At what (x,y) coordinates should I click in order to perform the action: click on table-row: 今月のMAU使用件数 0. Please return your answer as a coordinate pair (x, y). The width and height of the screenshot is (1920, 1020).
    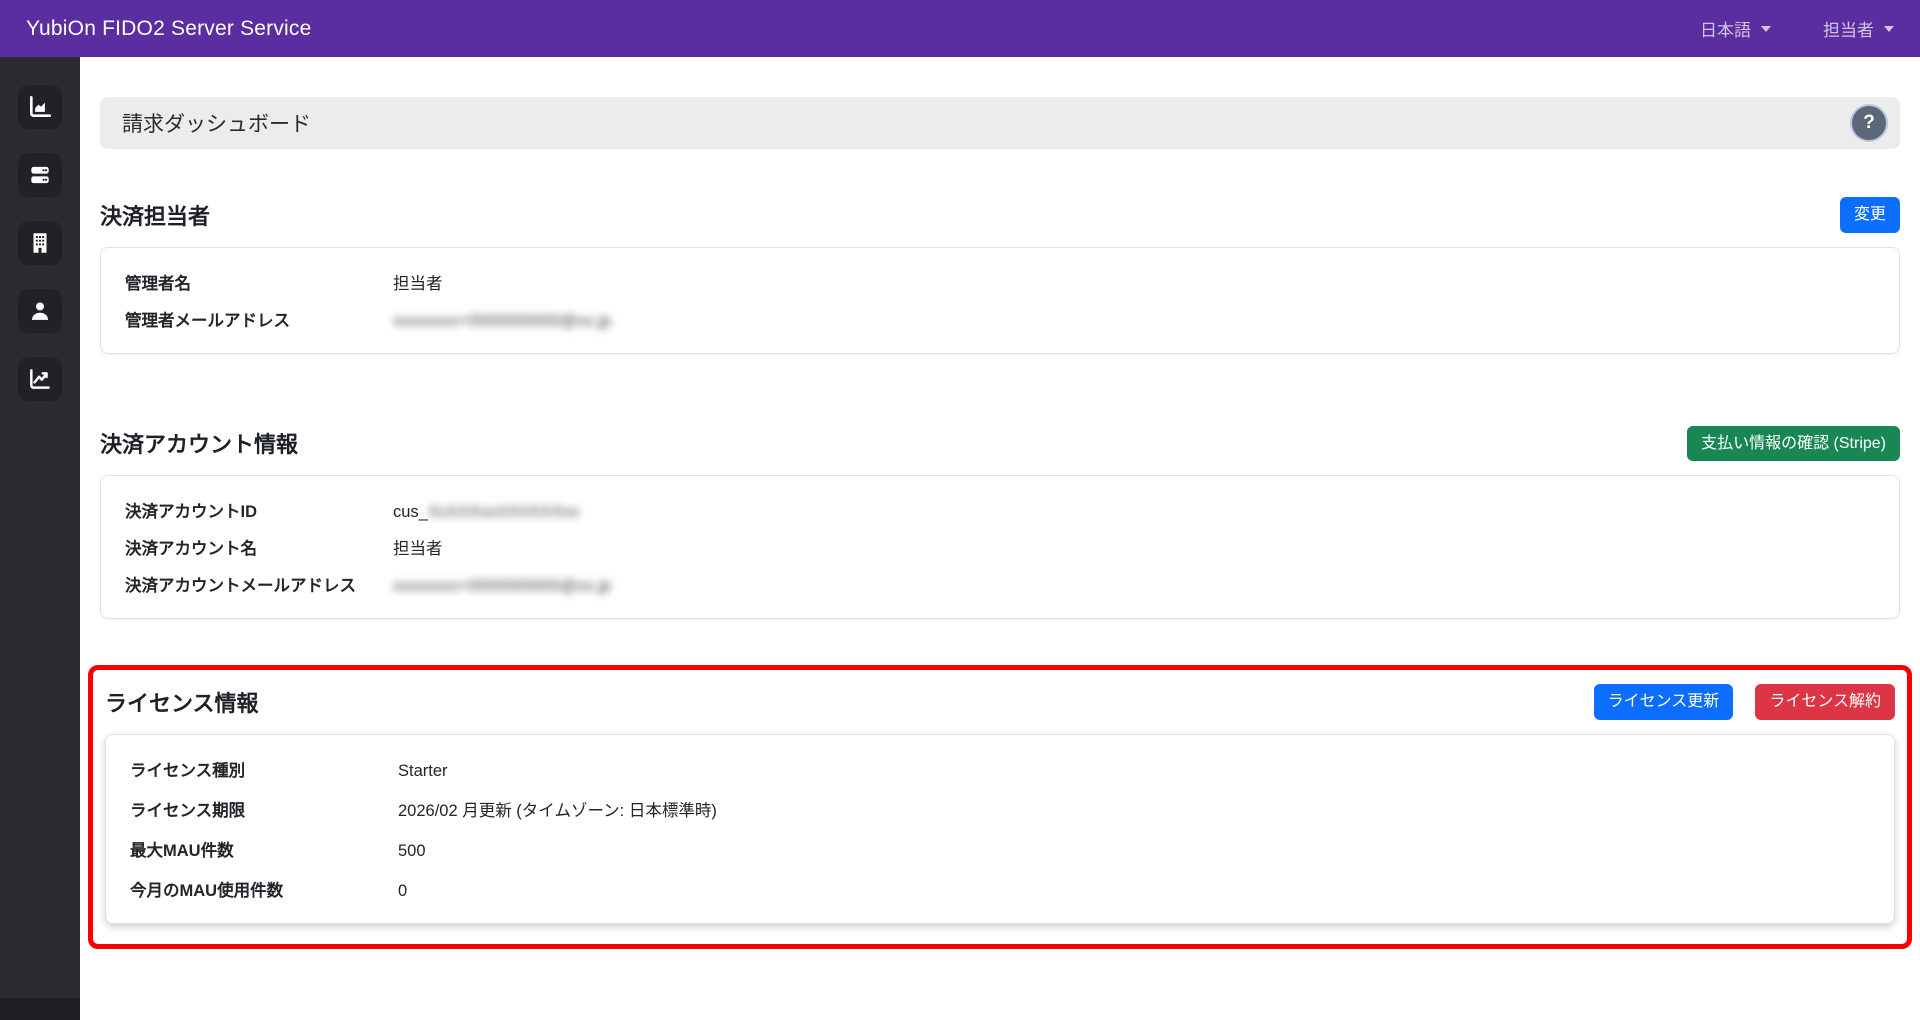
    Looking at the image, I should click on (1000, 889).